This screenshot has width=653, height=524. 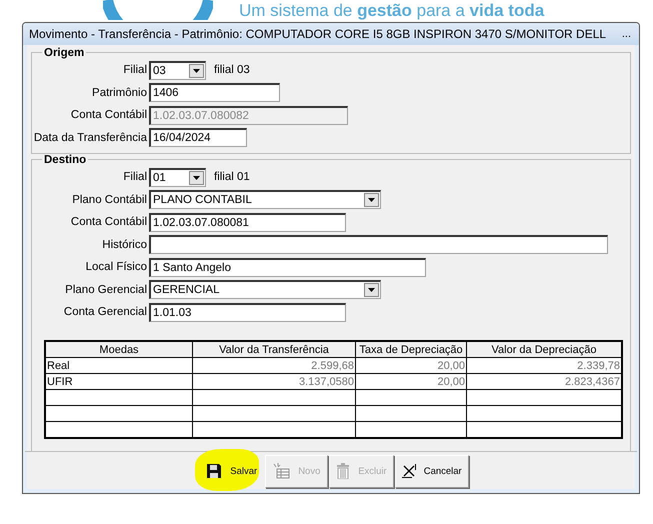 I want to click on dropdown: PLANO CONTABIL, so click(x=265, y=200).